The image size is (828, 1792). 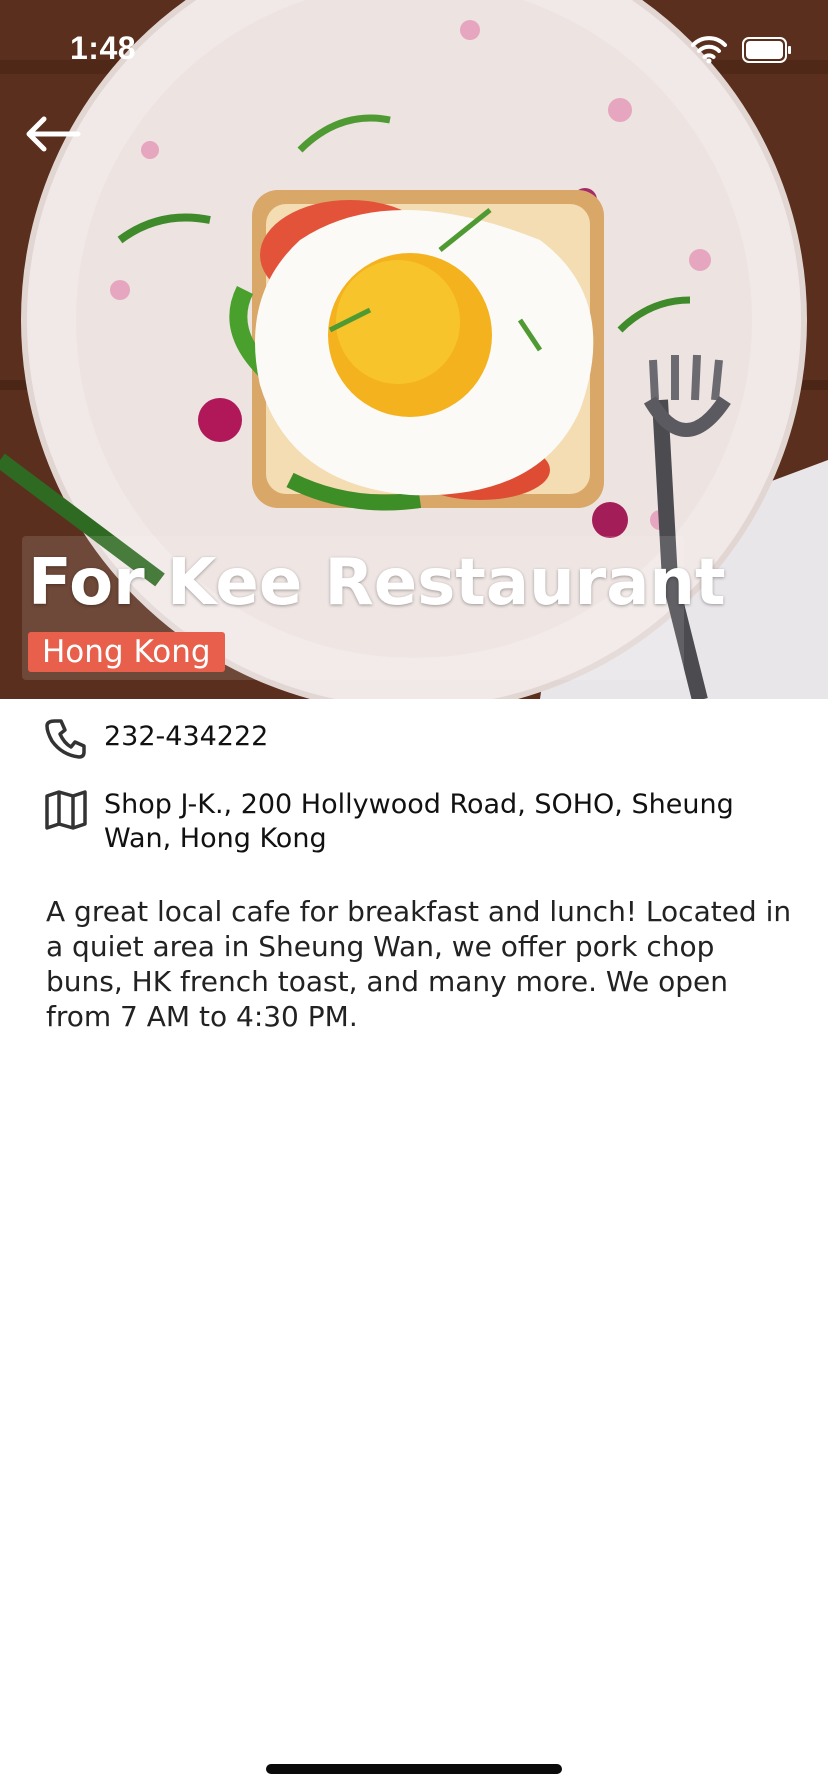 What do you see at coordinates (65, 739) in the screenshot?
I see `phone-icon` at bounding box center [65, 739].